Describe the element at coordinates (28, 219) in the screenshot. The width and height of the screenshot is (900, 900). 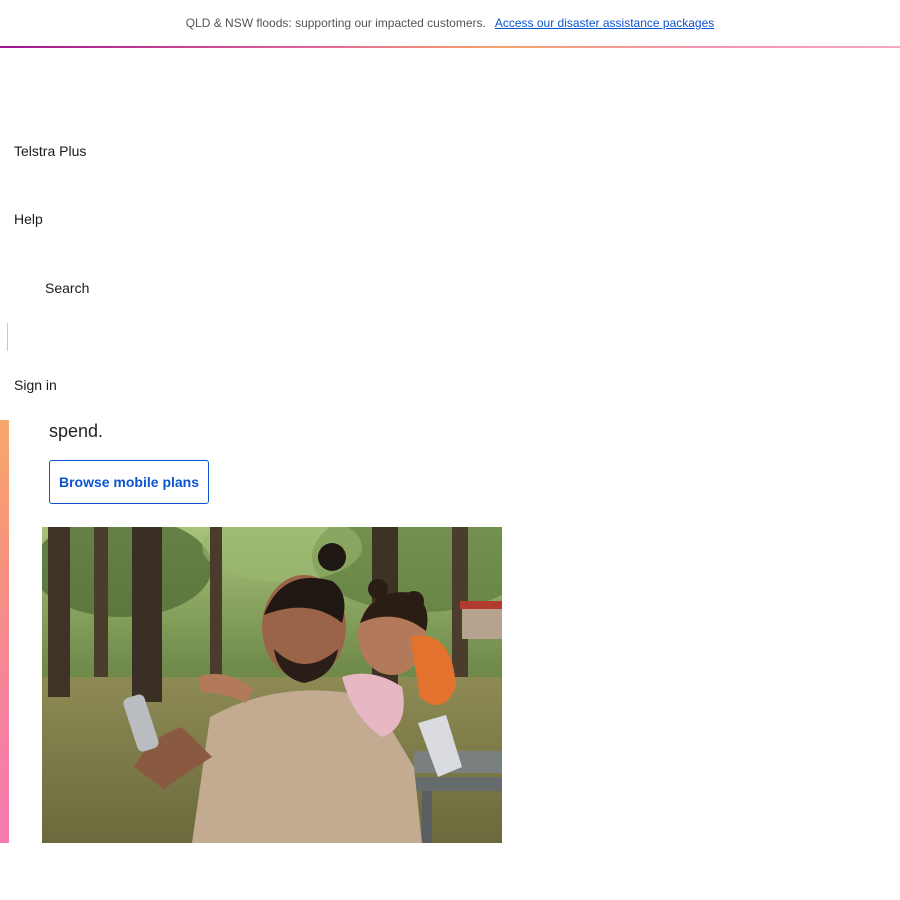
I see `nav-help: Help` at that location.